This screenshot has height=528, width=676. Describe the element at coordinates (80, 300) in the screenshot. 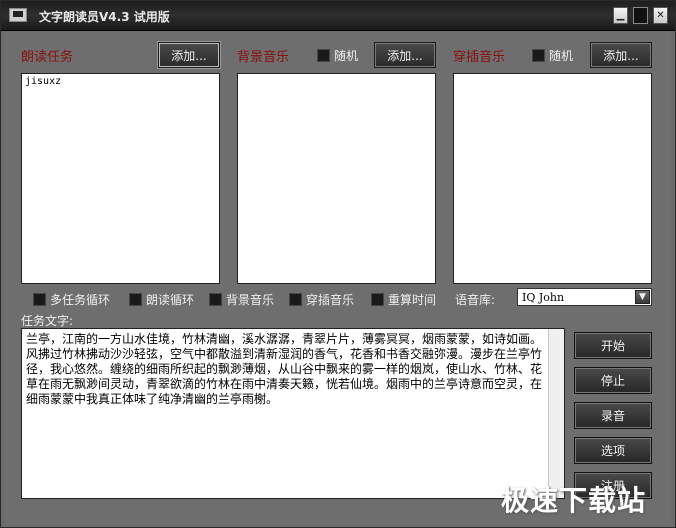

I see `multi-task-loop-label: 多任务循环` at that location.